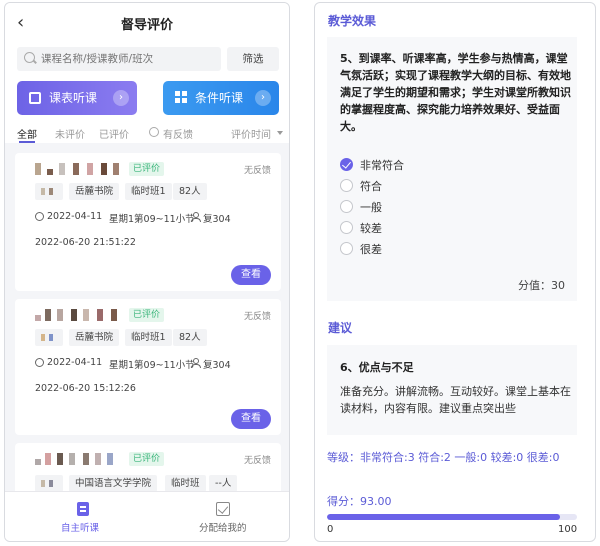 The image size is (600, 546). What do you see at coordinates (83, 509) in the screenshot?
I see `self-listen-icon` at bounding box center [83, 509].